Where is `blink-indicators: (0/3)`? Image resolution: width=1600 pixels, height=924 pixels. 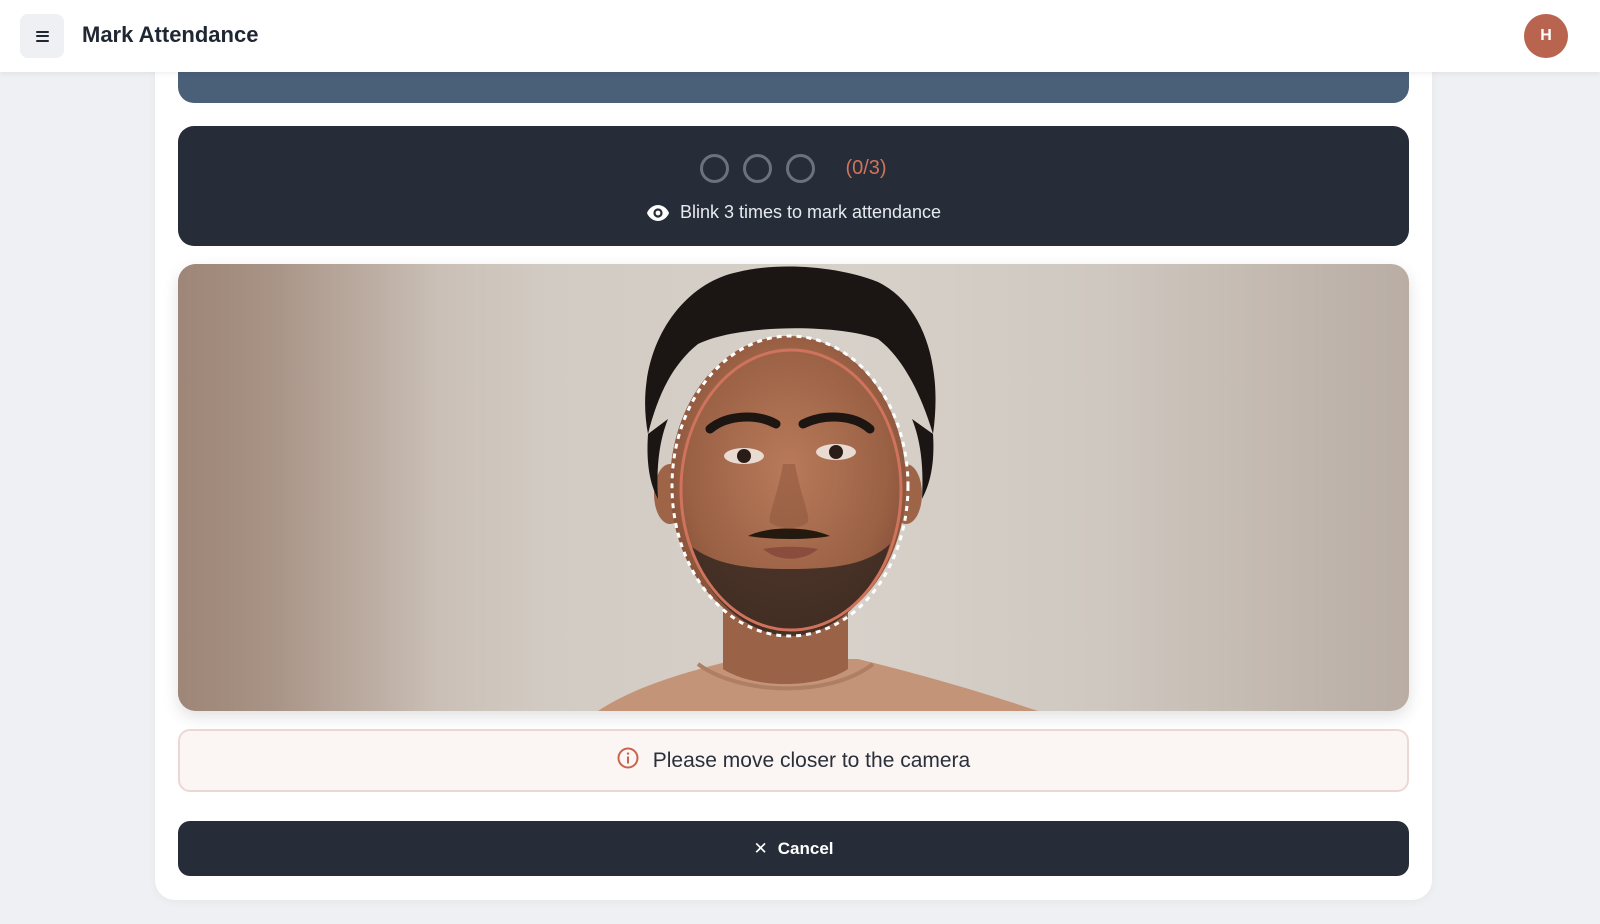
blink-indicators: (0/3) is located at coordinates (793, 168).